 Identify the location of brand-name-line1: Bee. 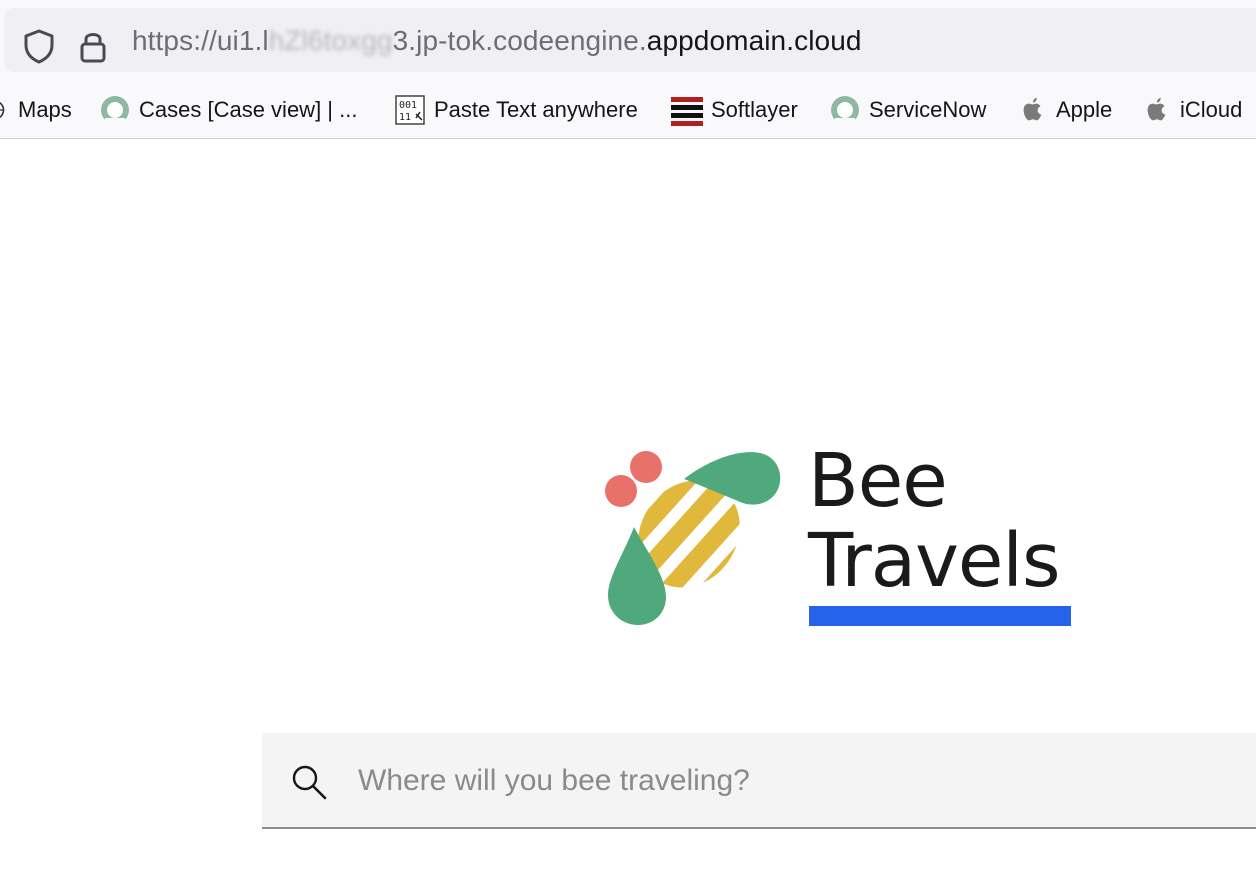
(878, 481).